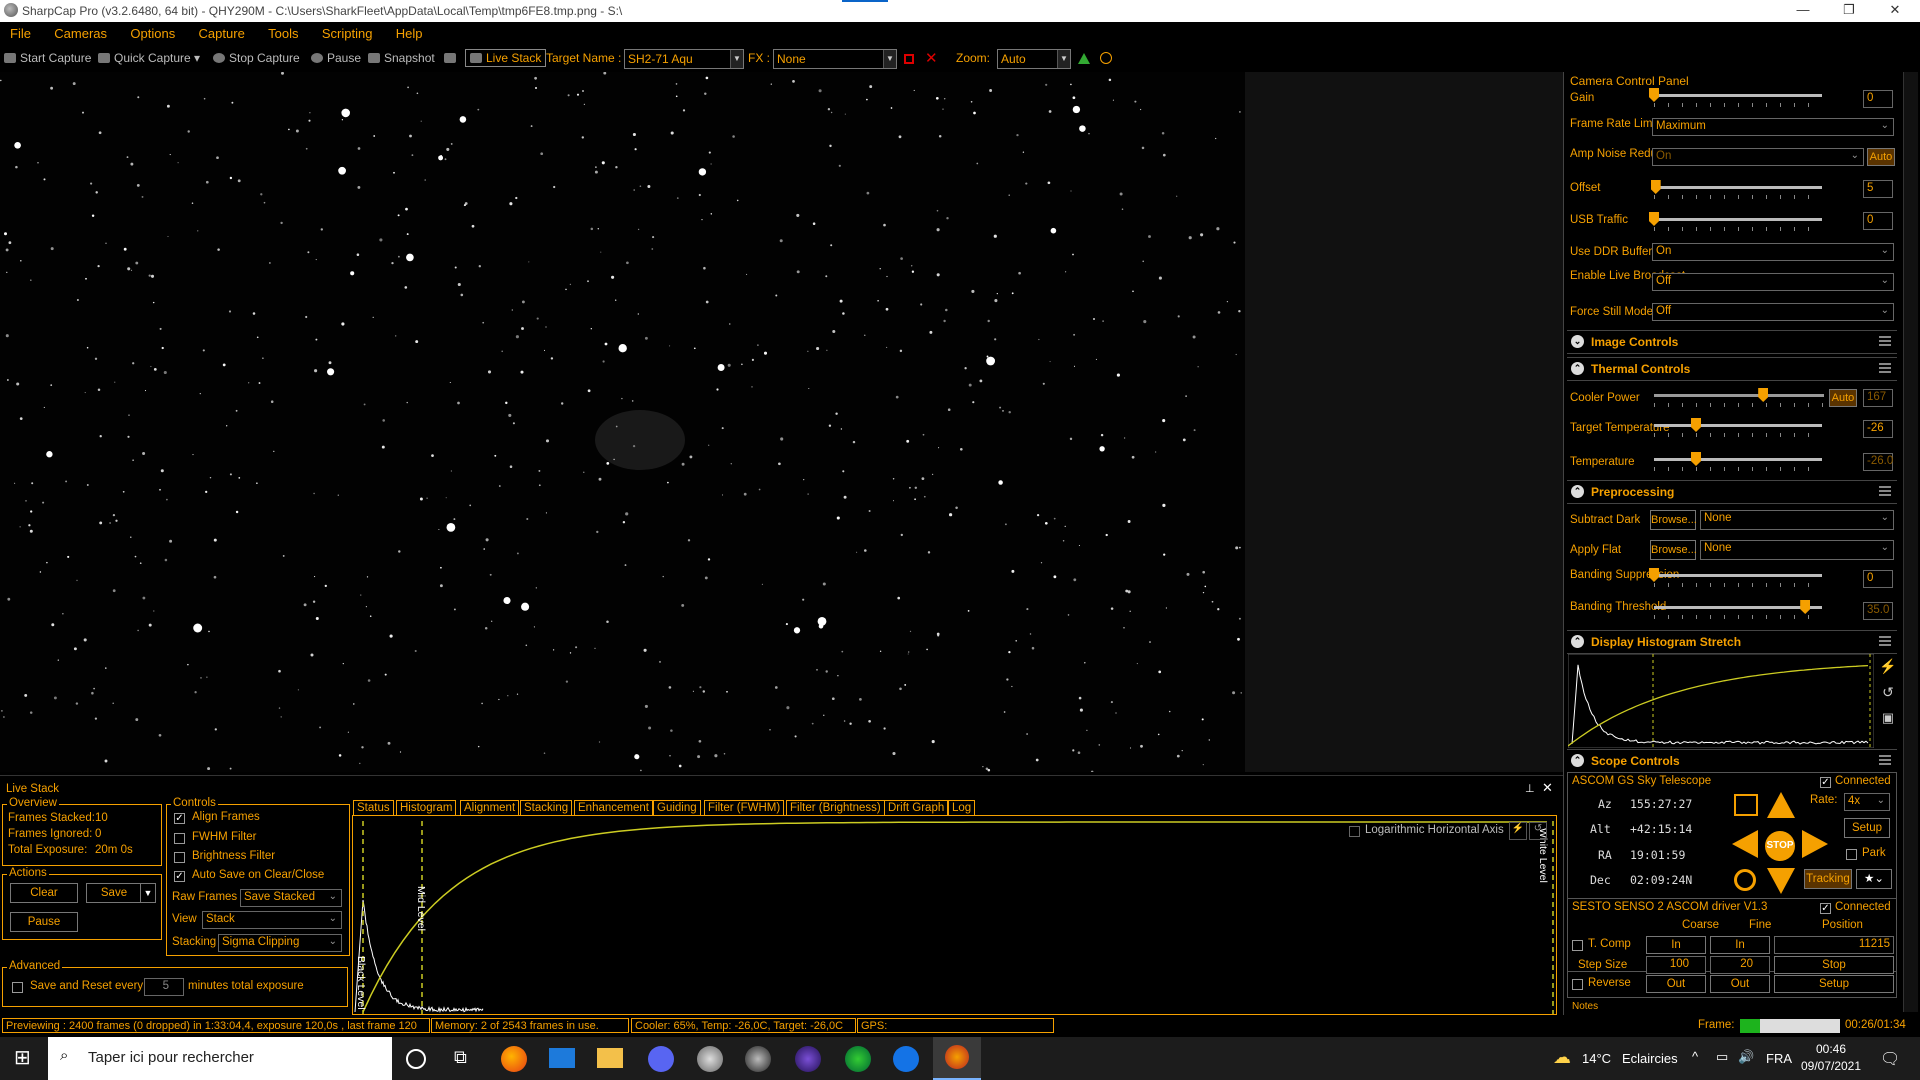 The image size is (1920, 1080). What do you see at coordinates (1834, 984) in the screenshot?
I see `focuser-setup-button: Setup` at bounding box center [1834, 984].